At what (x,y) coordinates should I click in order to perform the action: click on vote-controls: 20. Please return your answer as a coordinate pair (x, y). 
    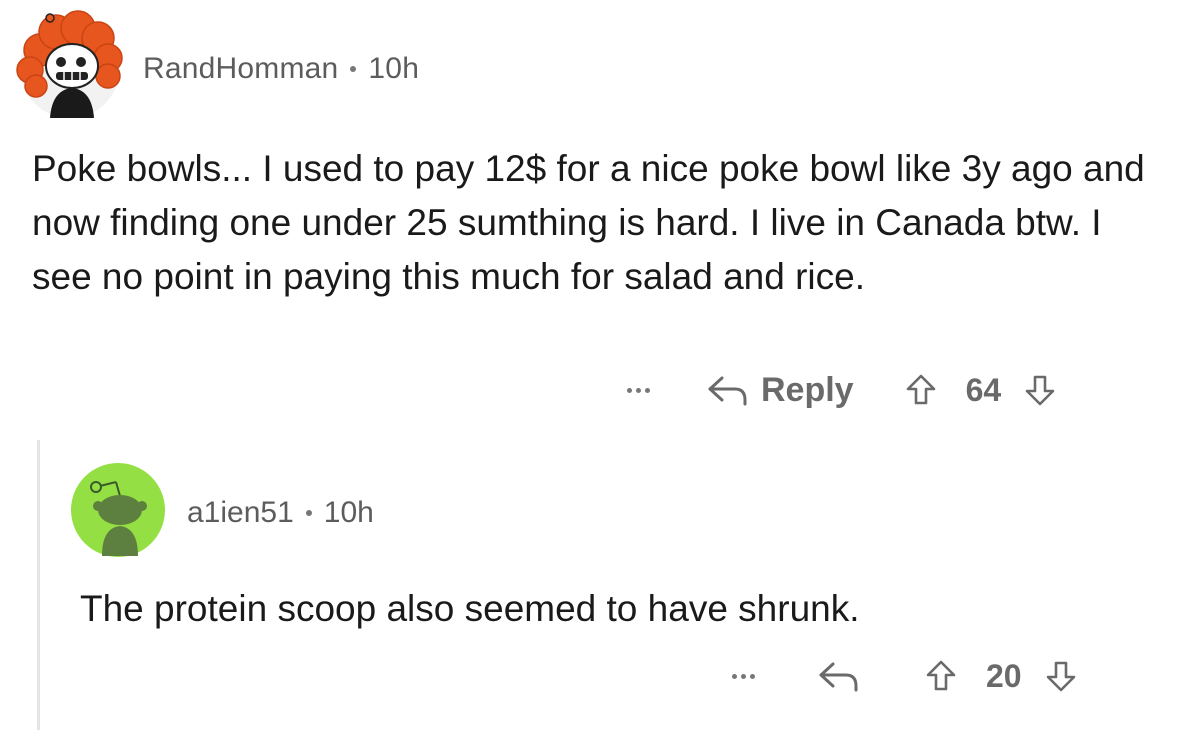
    Looking at the image, I should click on (1001, 676).